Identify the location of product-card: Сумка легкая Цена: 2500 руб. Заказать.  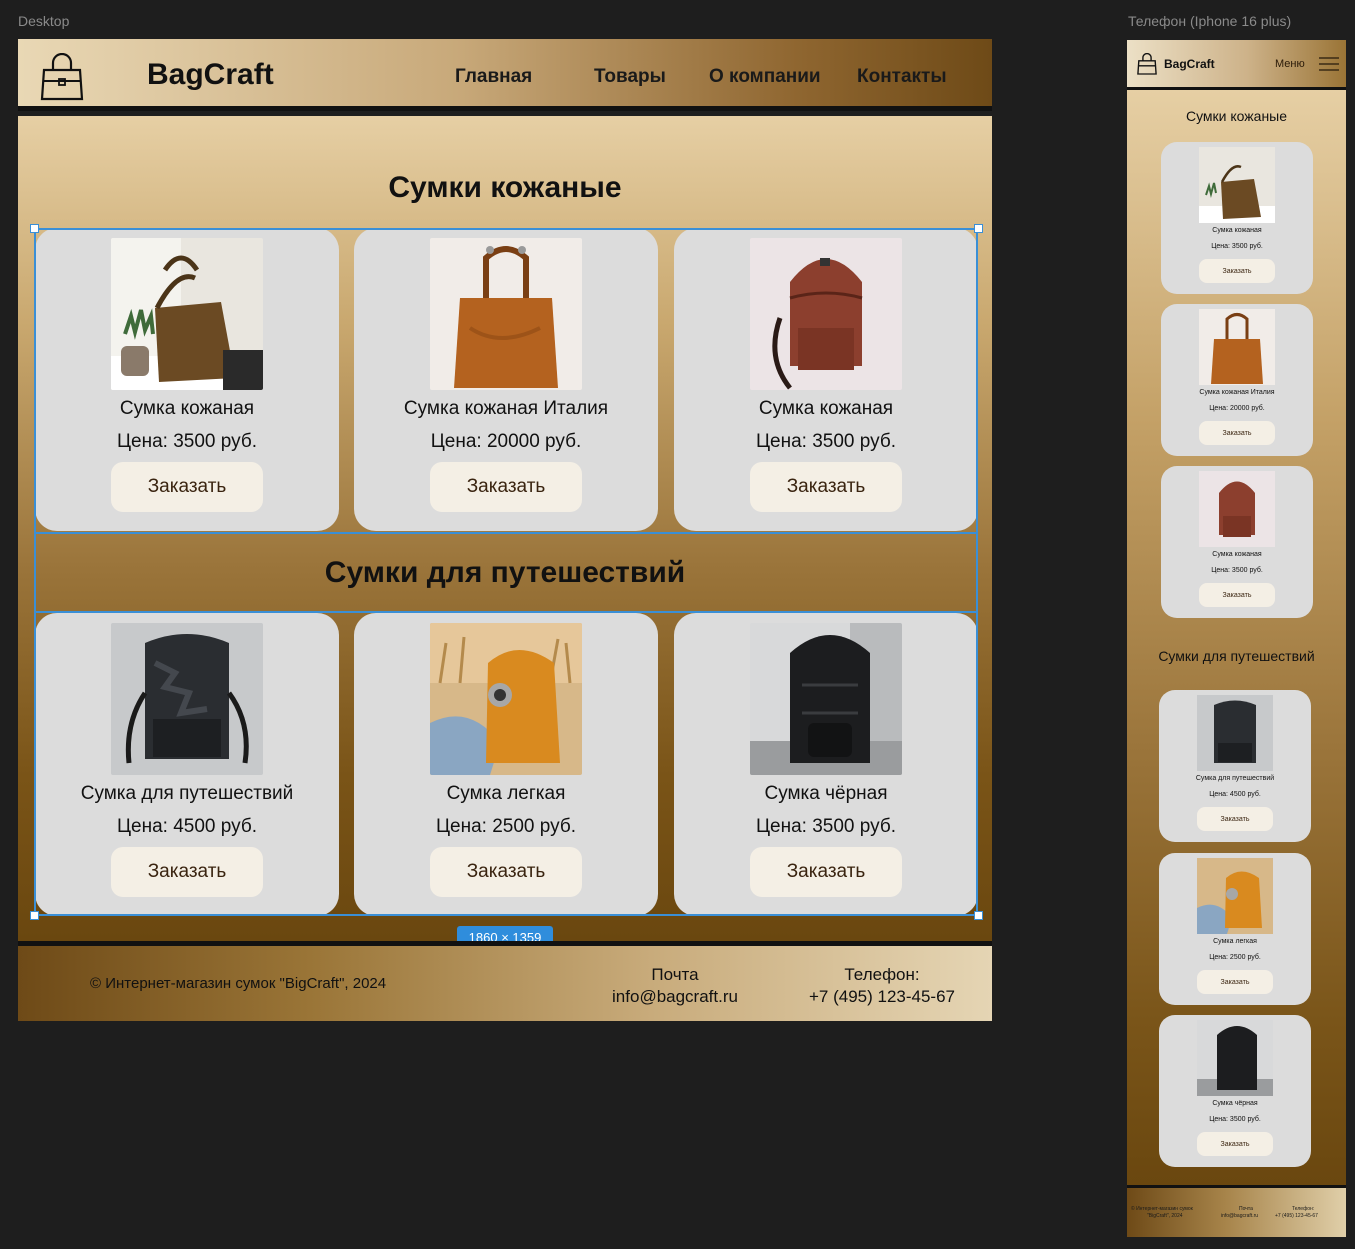
(506, 764).